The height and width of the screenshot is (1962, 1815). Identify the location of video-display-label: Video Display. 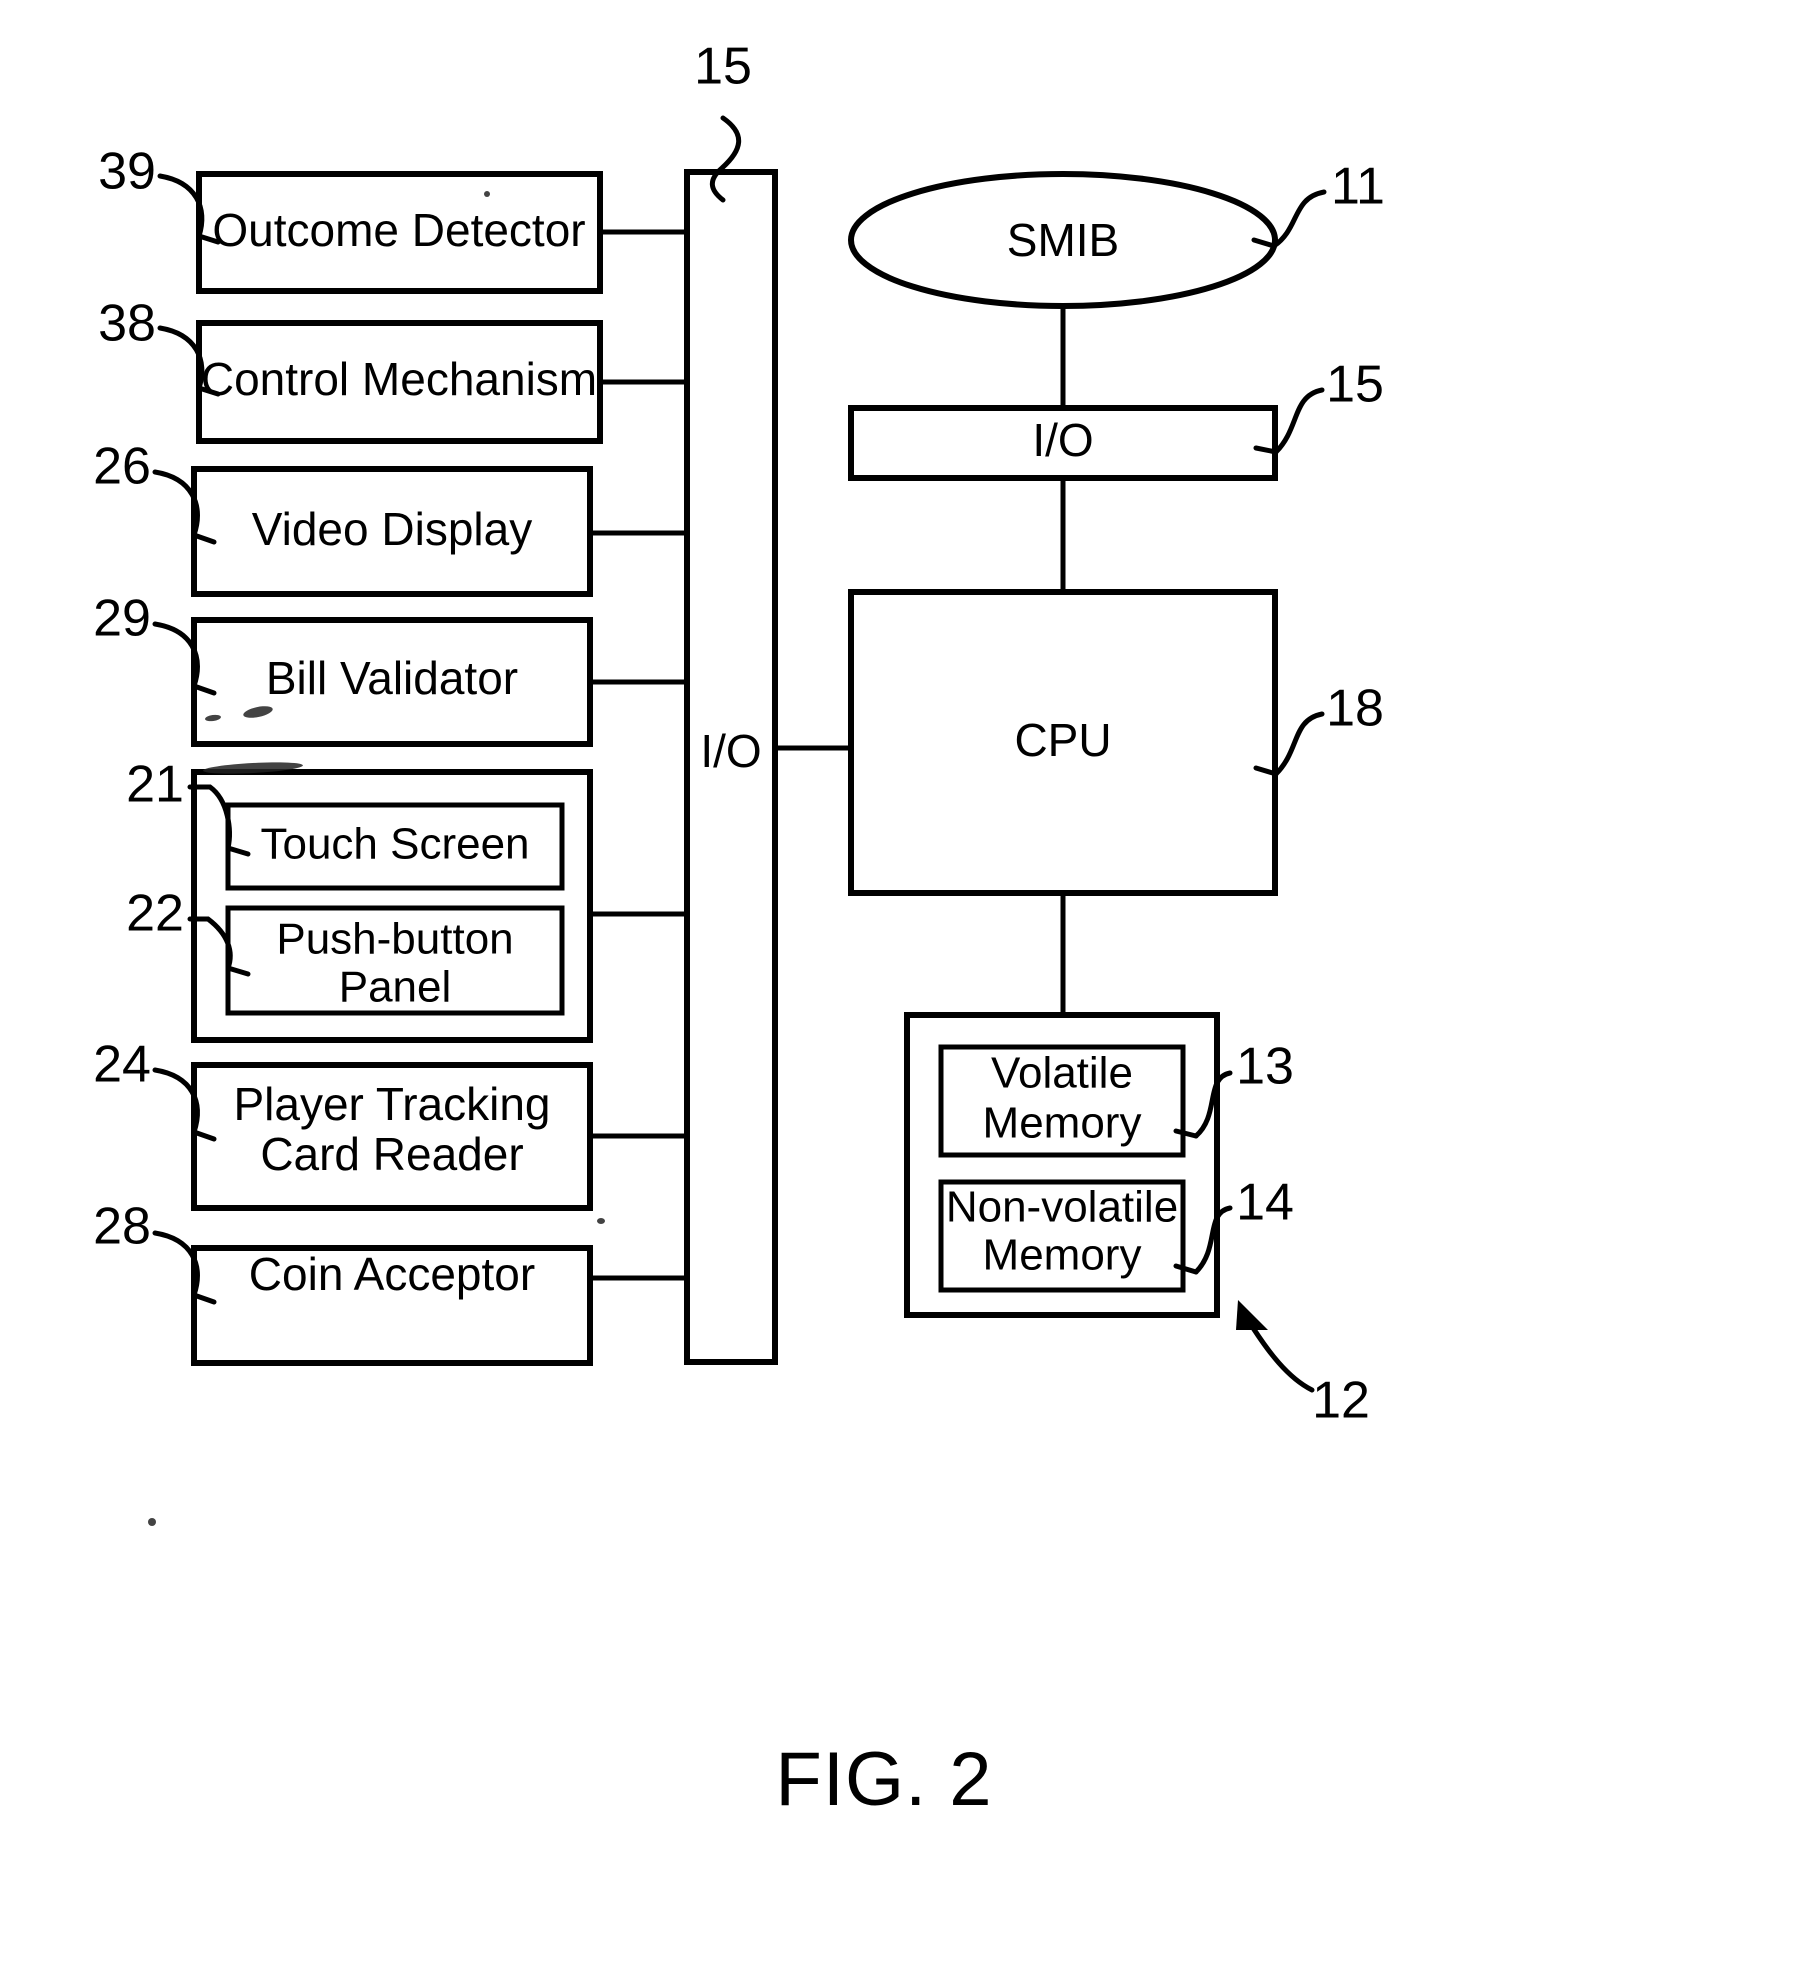
(392, 529).